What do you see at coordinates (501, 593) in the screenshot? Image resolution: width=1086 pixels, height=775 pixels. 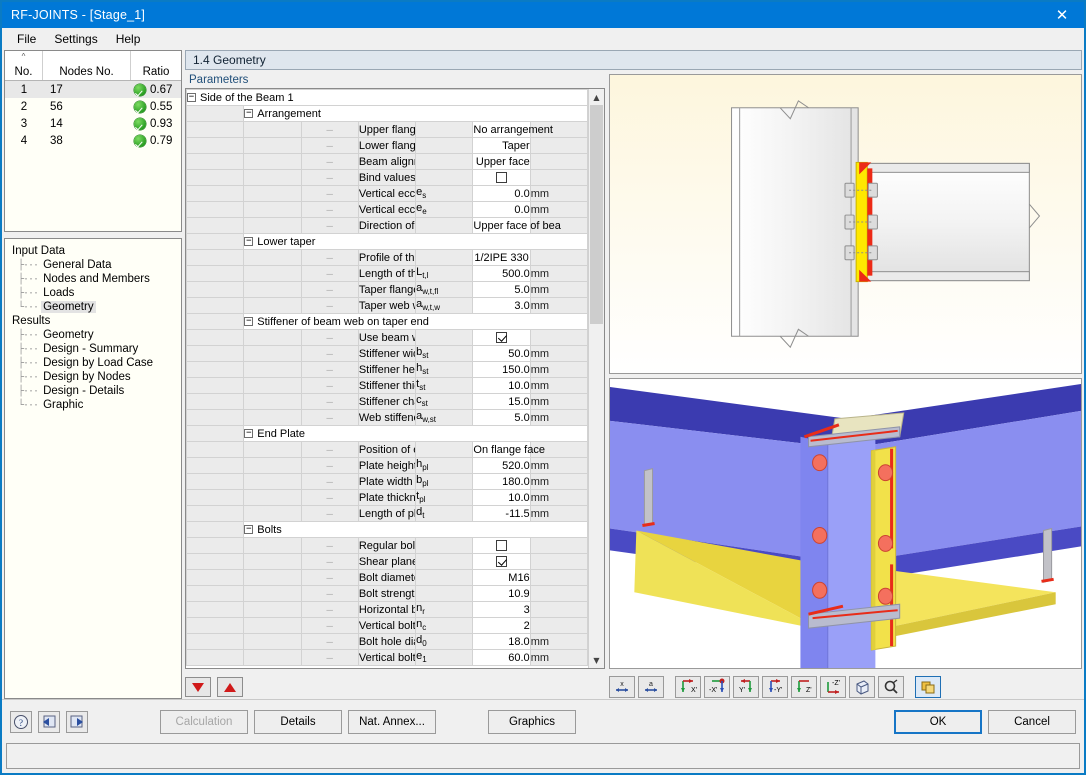 I see `parameter-value: 10.9` at bounding box center [501, 593].